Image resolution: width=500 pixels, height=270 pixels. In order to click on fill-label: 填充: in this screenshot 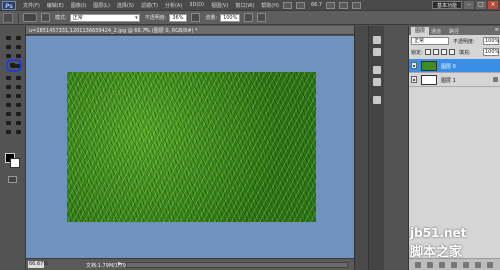, I will do `click(465, 53)`.